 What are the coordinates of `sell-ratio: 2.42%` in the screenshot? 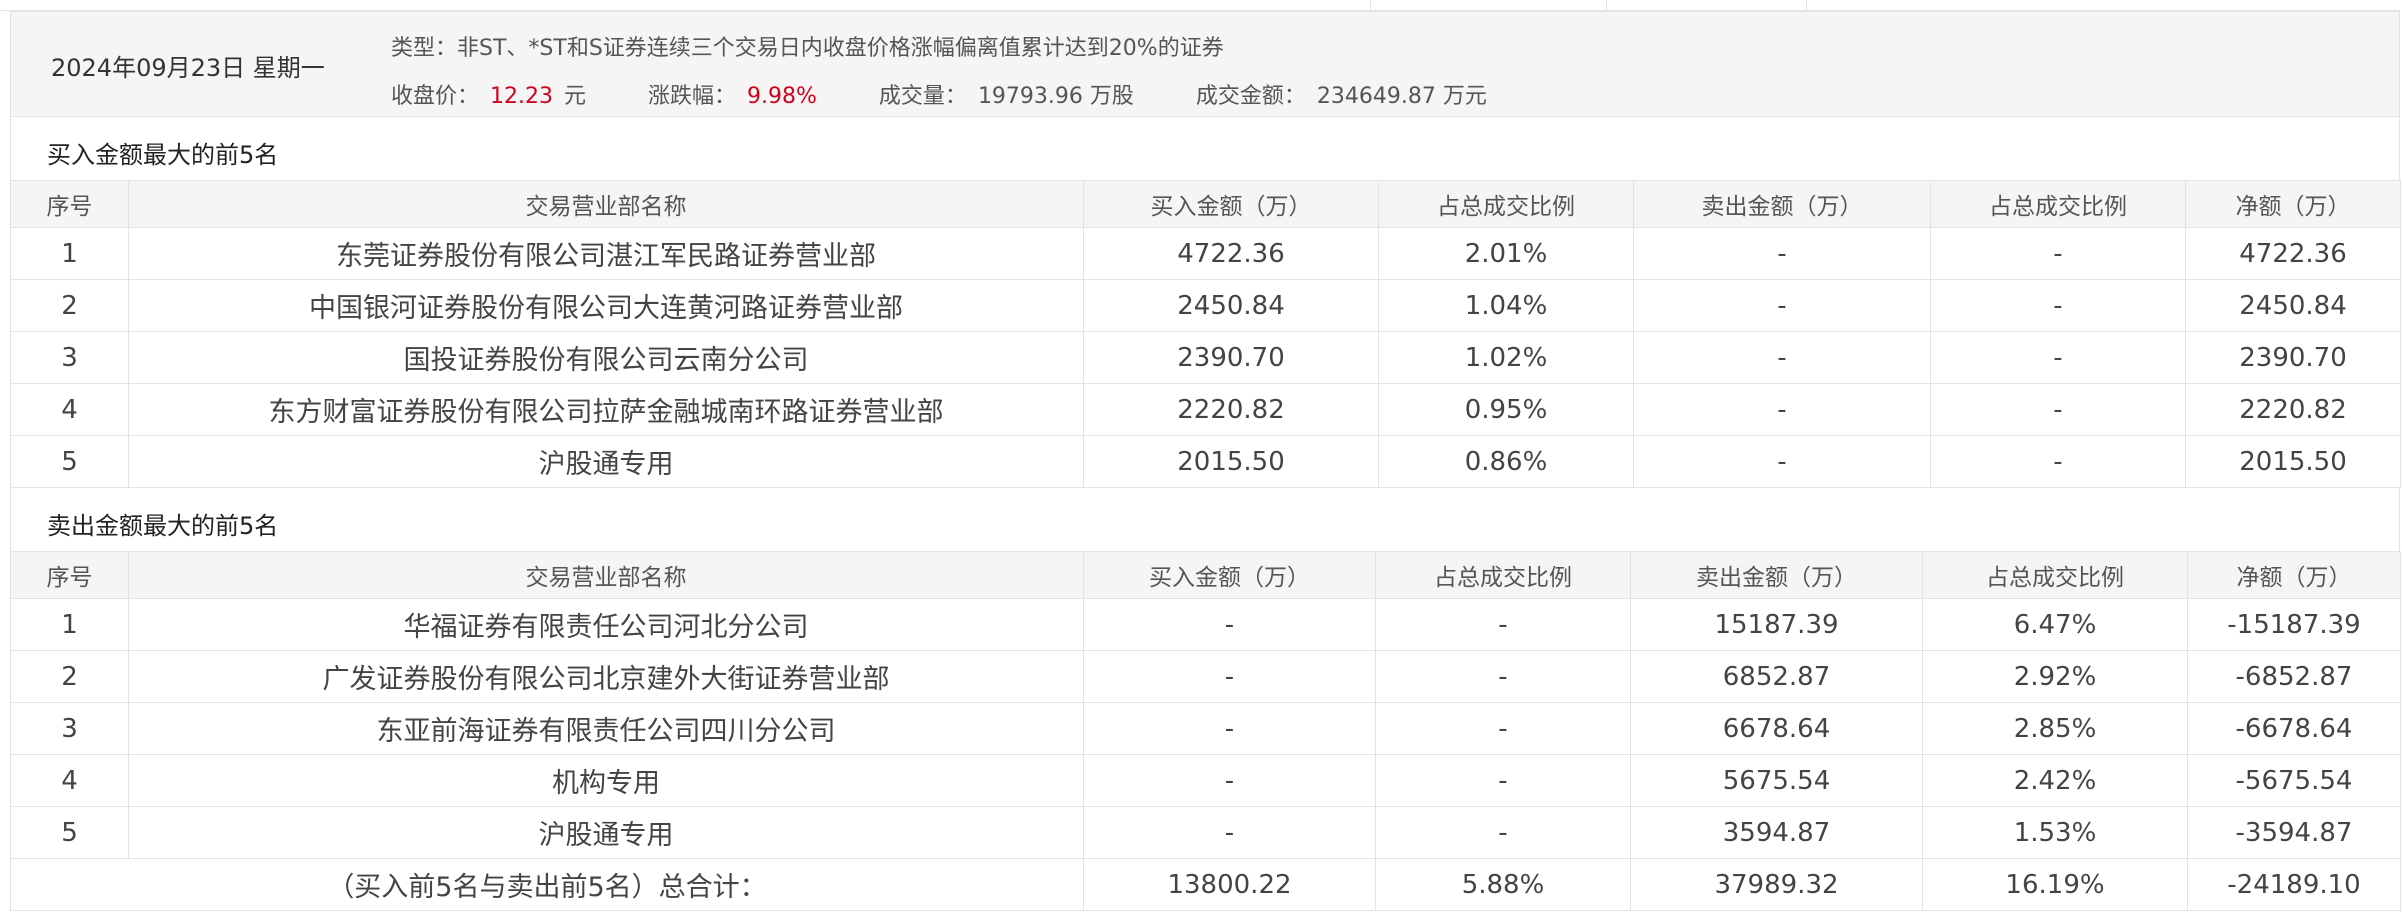 It's located at (2055, 780).